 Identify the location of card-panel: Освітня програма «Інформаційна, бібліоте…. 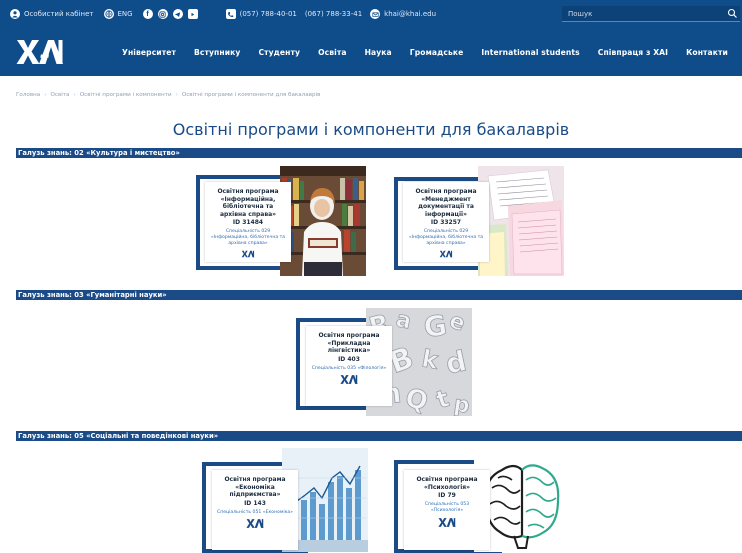
(248, 222).